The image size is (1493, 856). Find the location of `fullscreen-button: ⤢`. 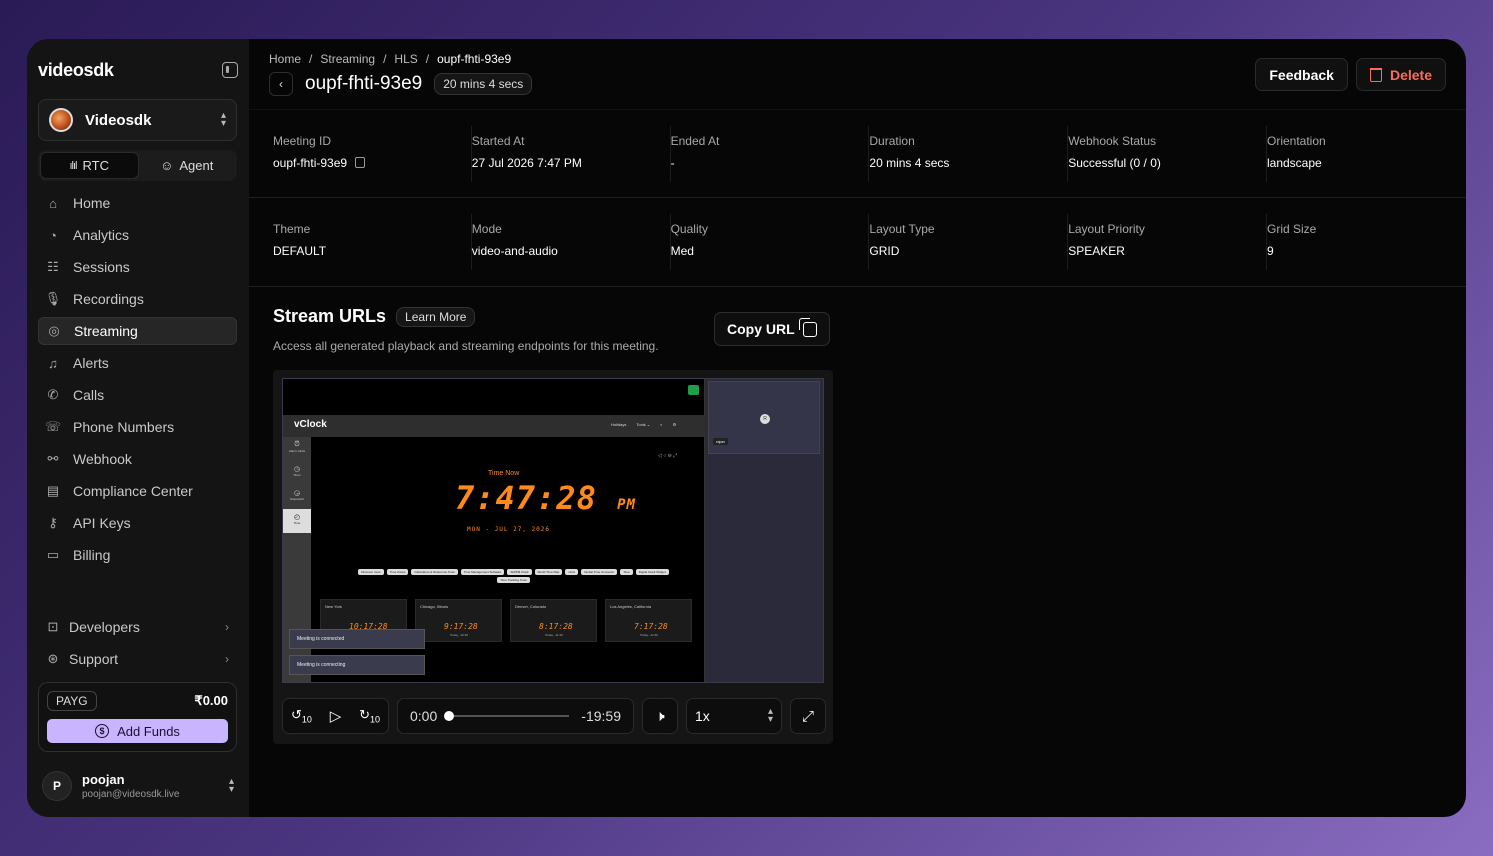

fullscreen-button: ⤢ is located at coordinates (808, 716).